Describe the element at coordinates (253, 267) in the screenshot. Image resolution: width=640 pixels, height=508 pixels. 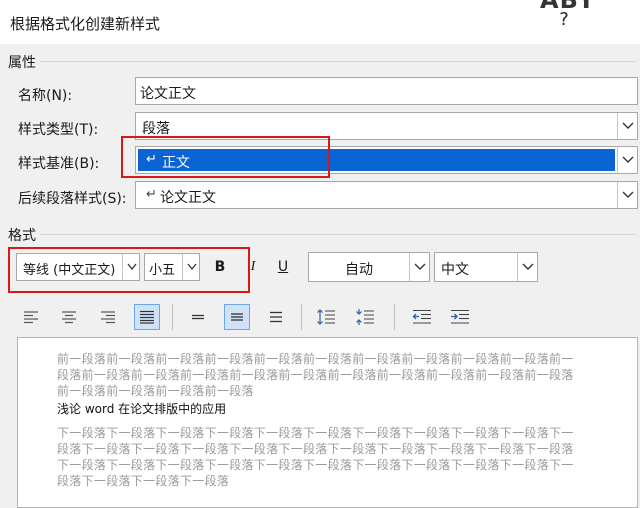
I see `italic-button: I` at that location.